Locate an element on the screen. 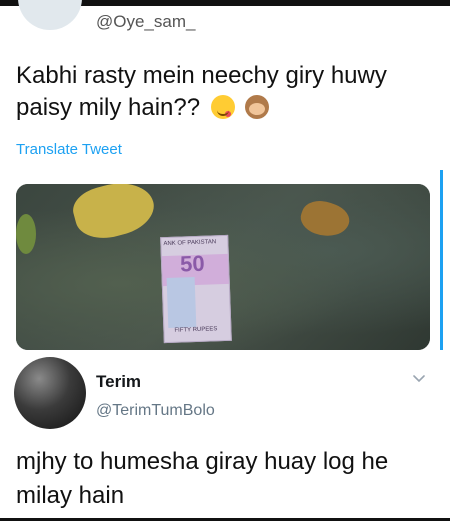 The height and width of the screenshot is (521, 450). reply-avatar is located at coordinates (50, 393).